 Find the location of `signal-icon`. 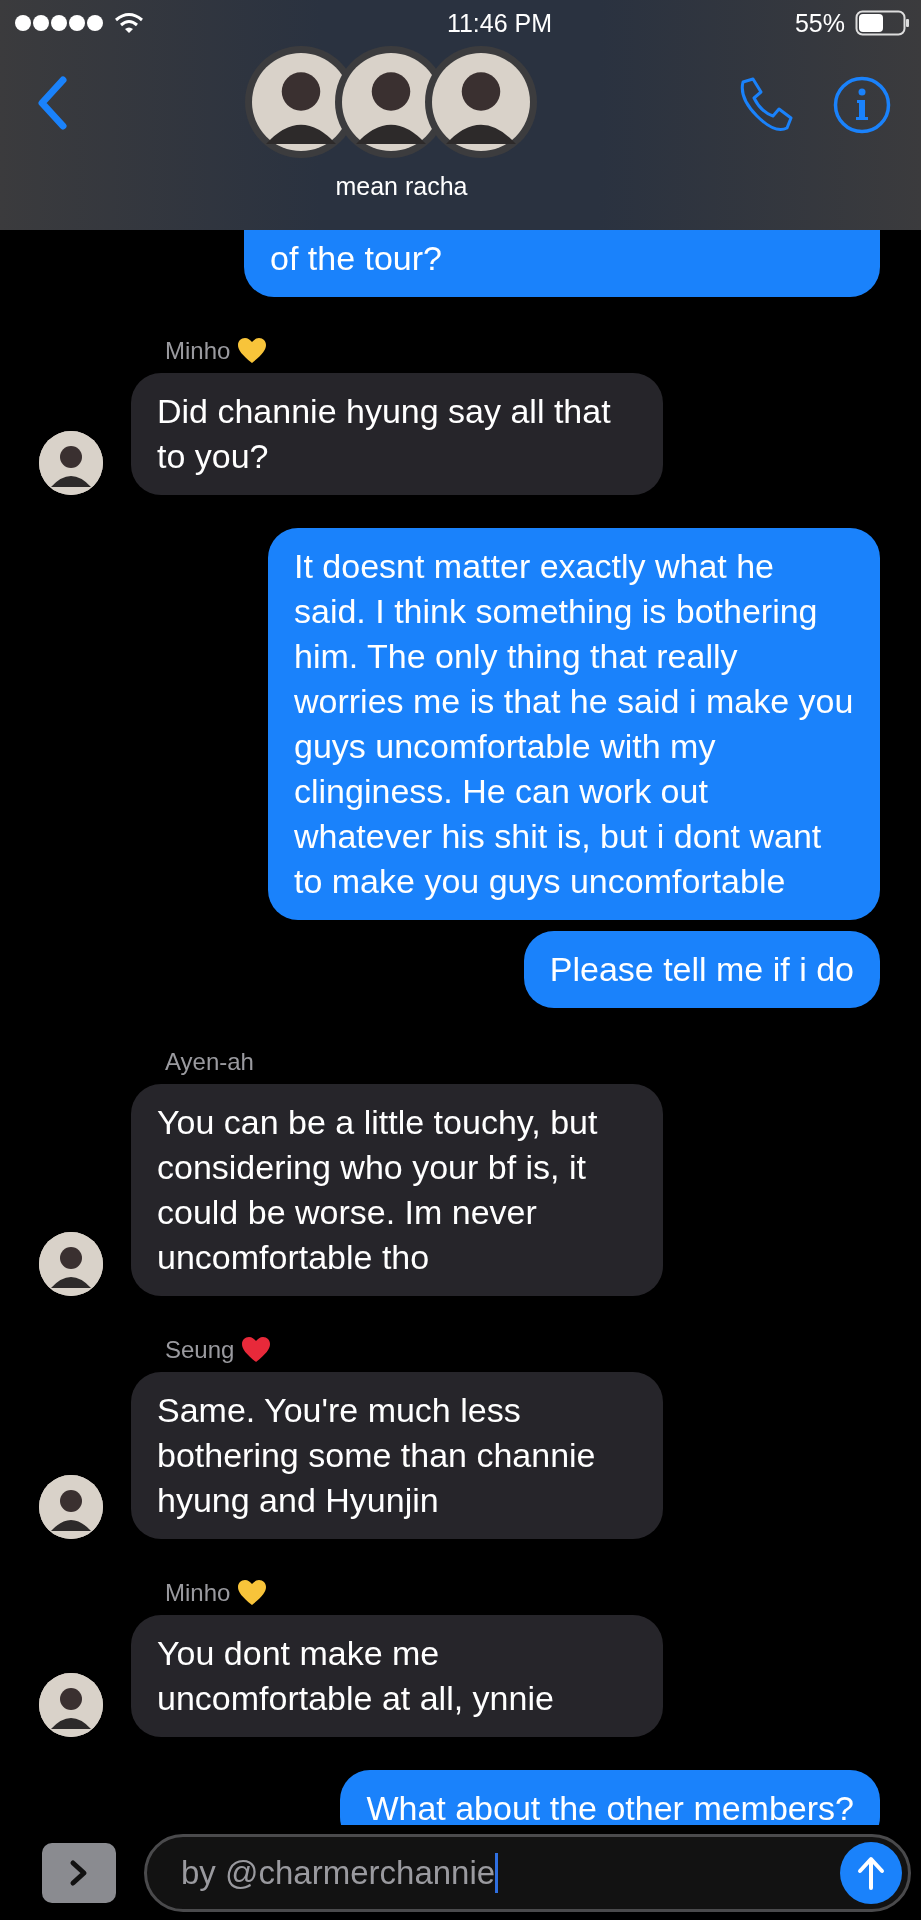

signal-icon is located at coordinates (59, 23).